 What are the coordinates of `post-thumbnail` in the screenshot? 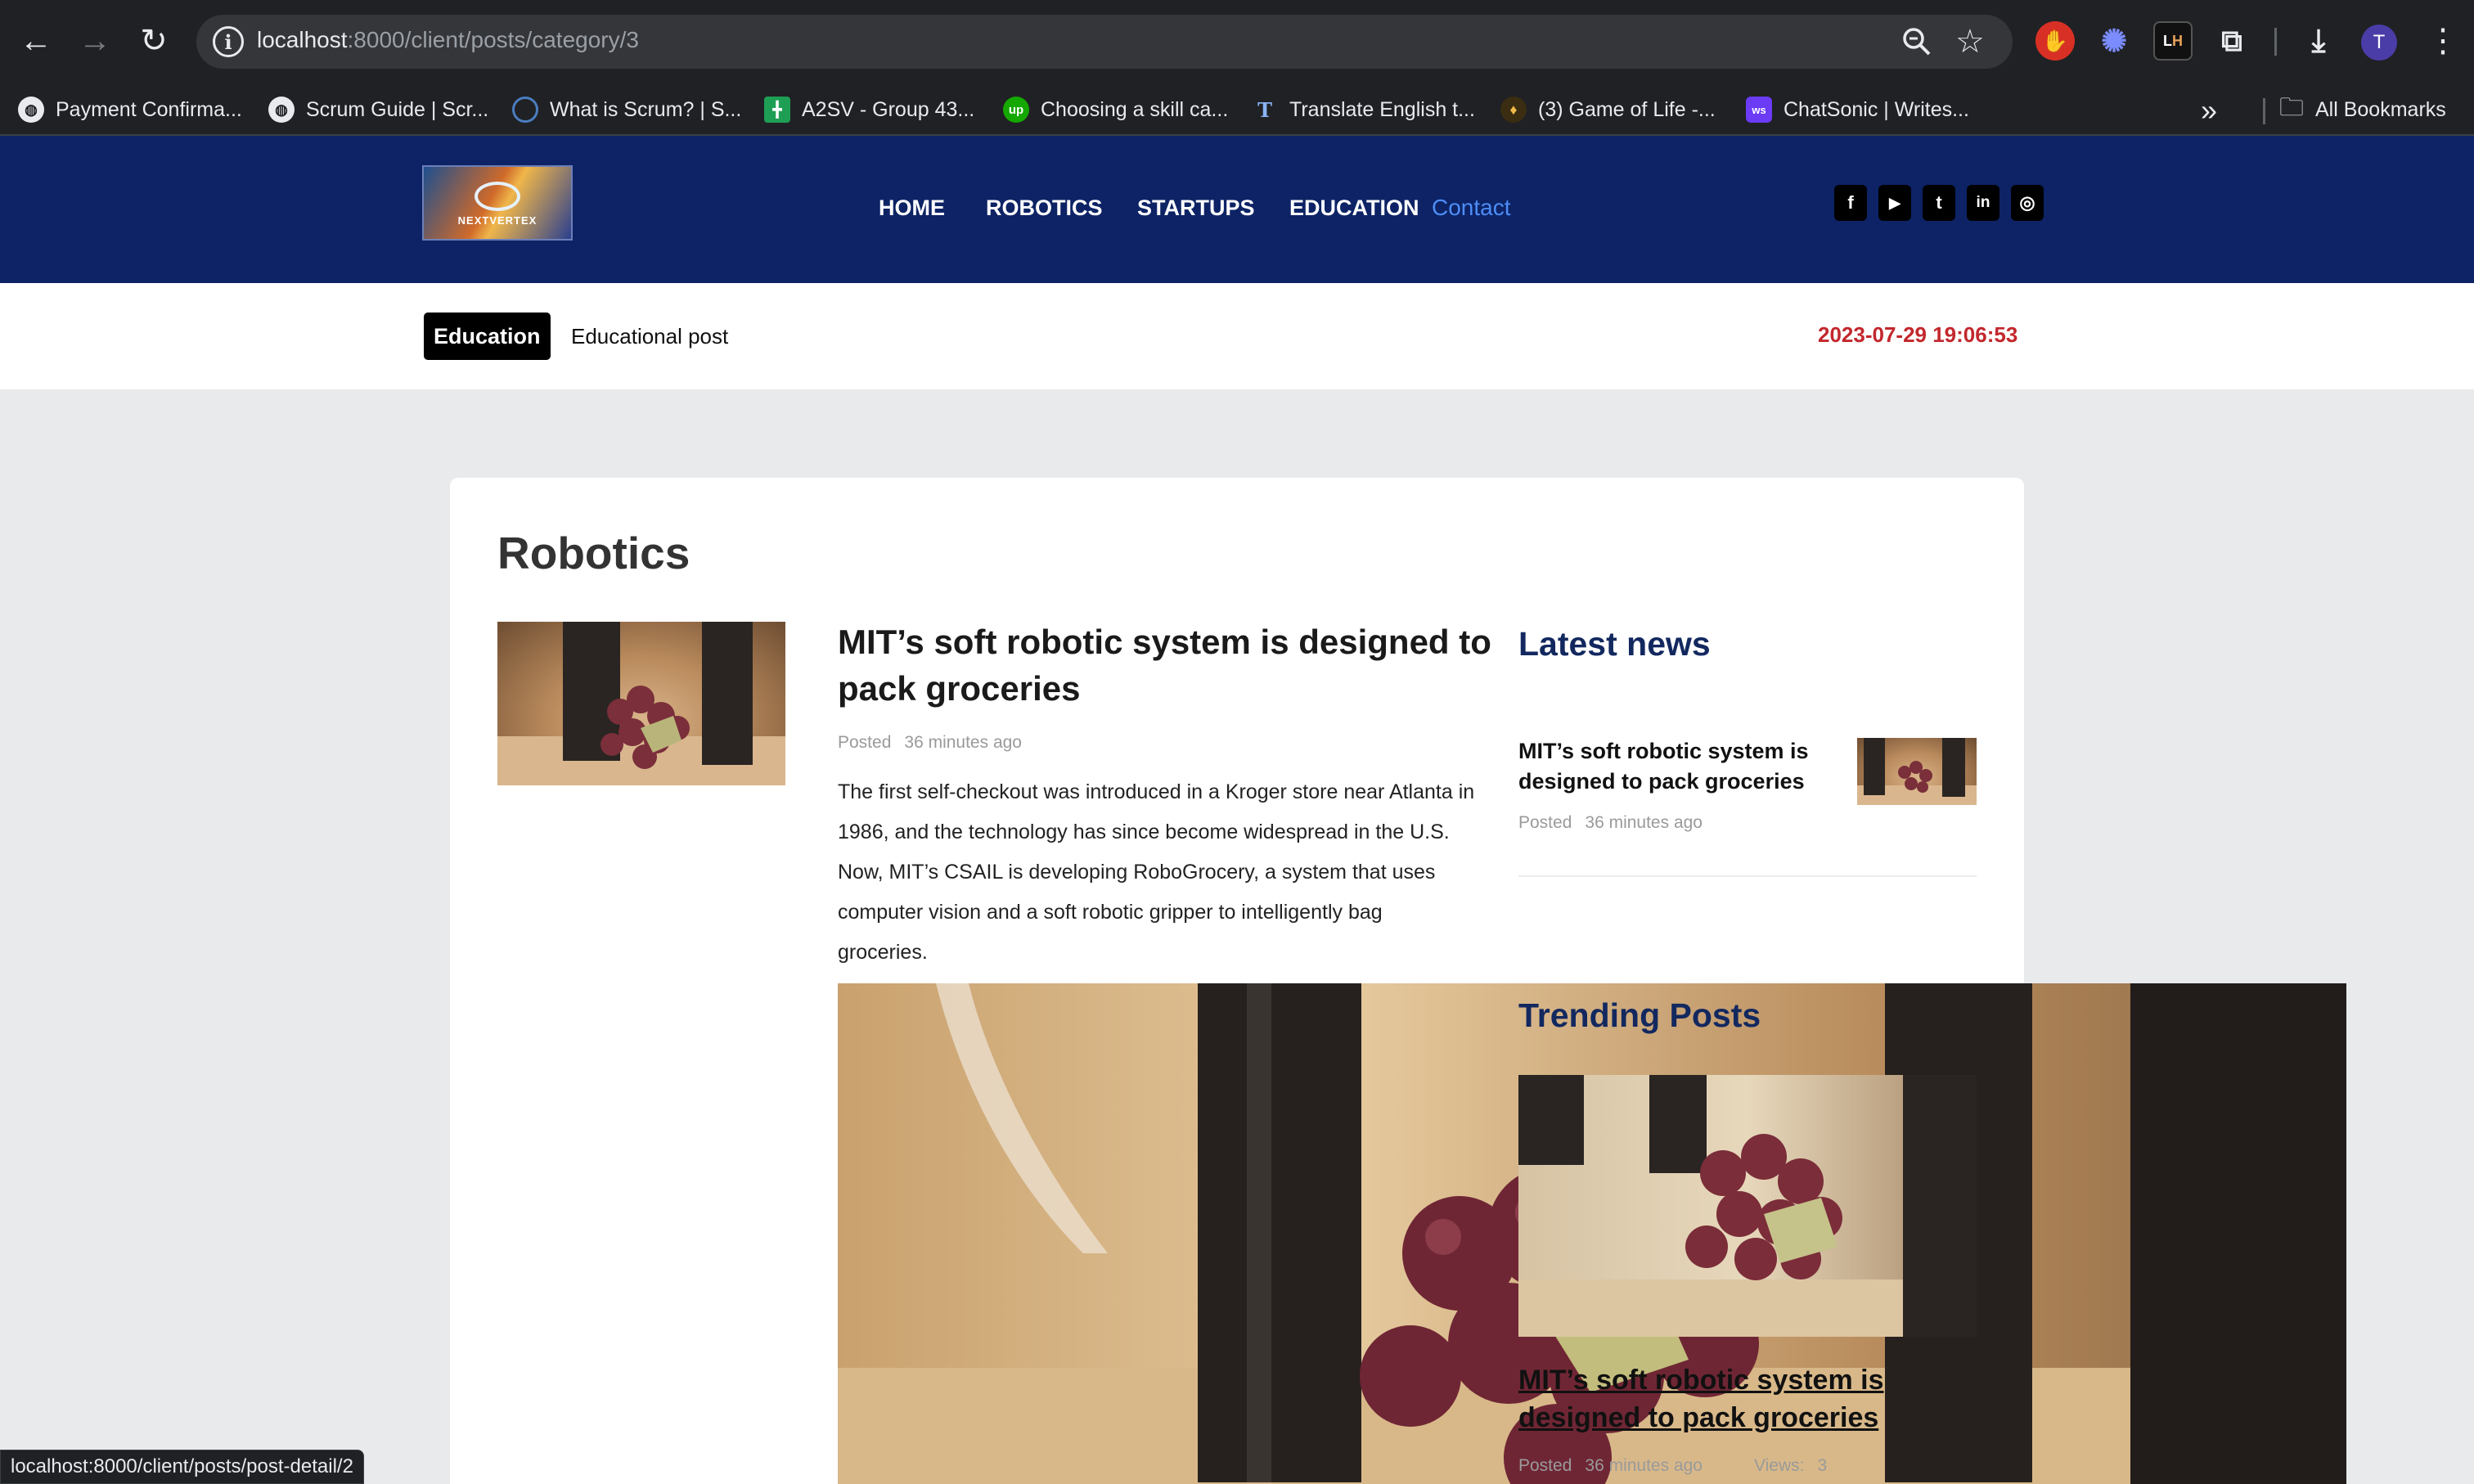 It's located at (641, 703).